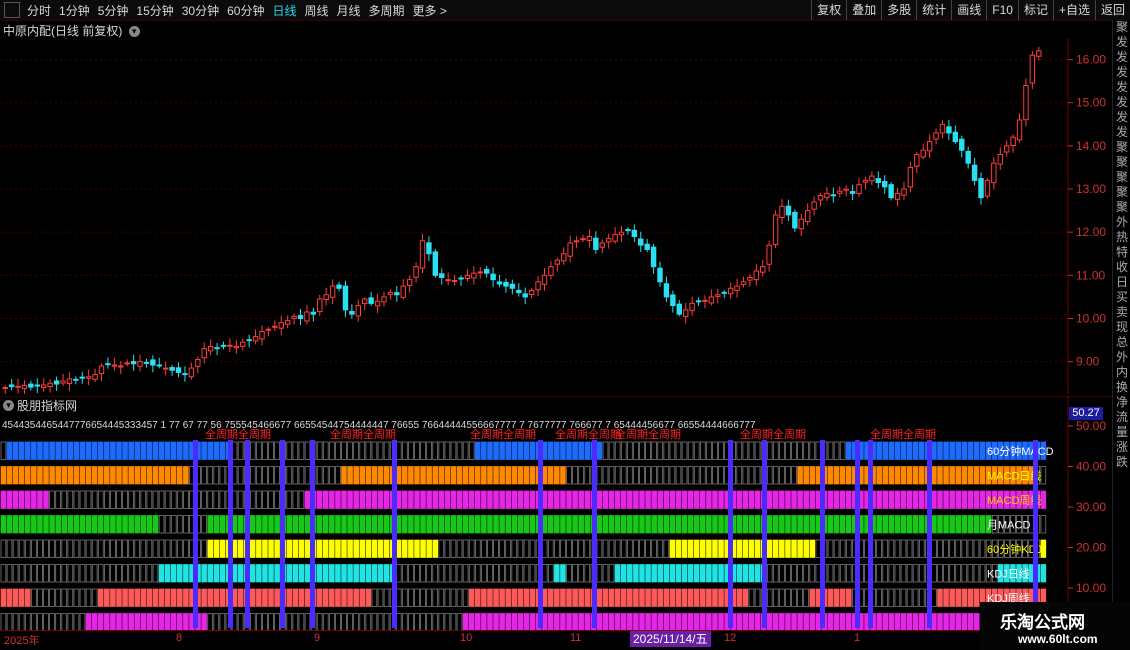 This screenshot has height=650, width=1130. I want to click on toolbar-button: 标记, so click(1035, 10).